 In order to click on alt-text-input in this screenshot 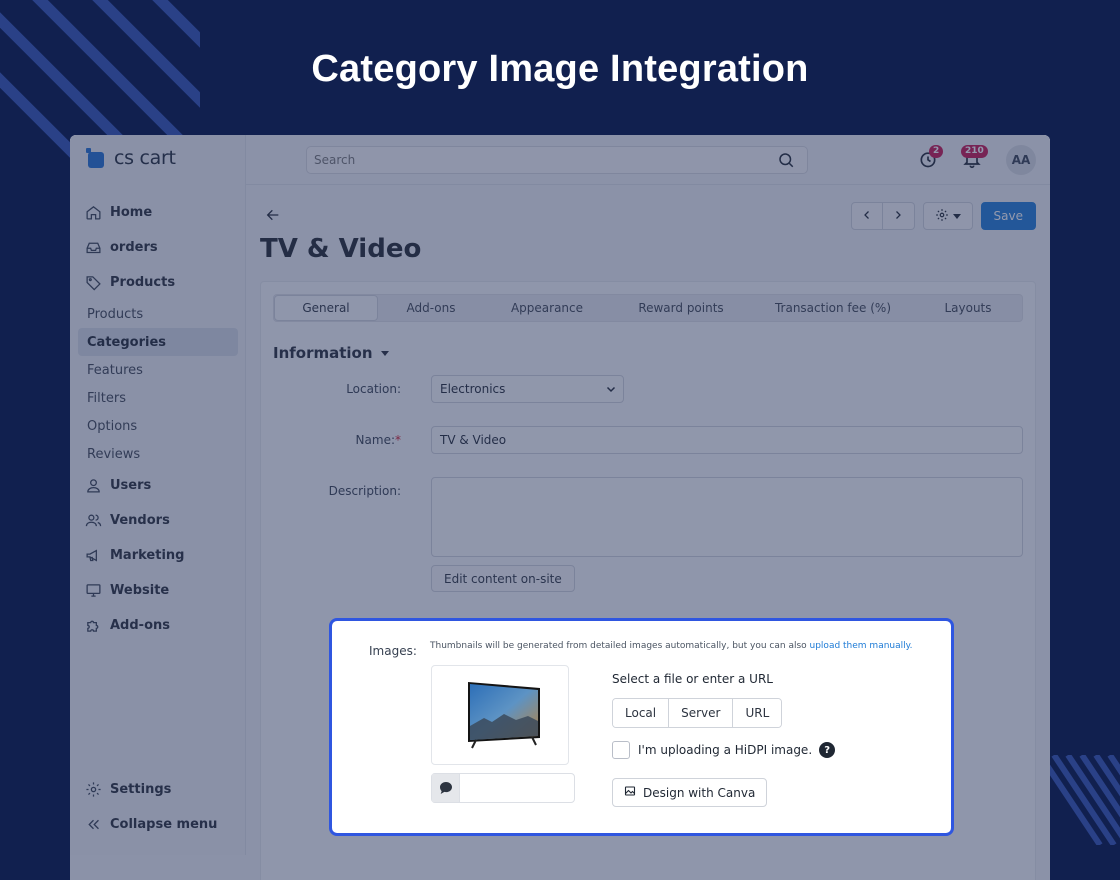, I will do `click(515, 788)`.